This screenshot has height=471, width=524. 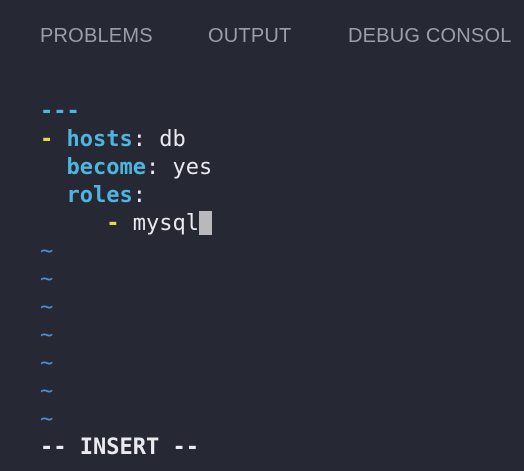 I want to click on vim-mode-indicator: -- INSERT --, so click(x=119, y=447).